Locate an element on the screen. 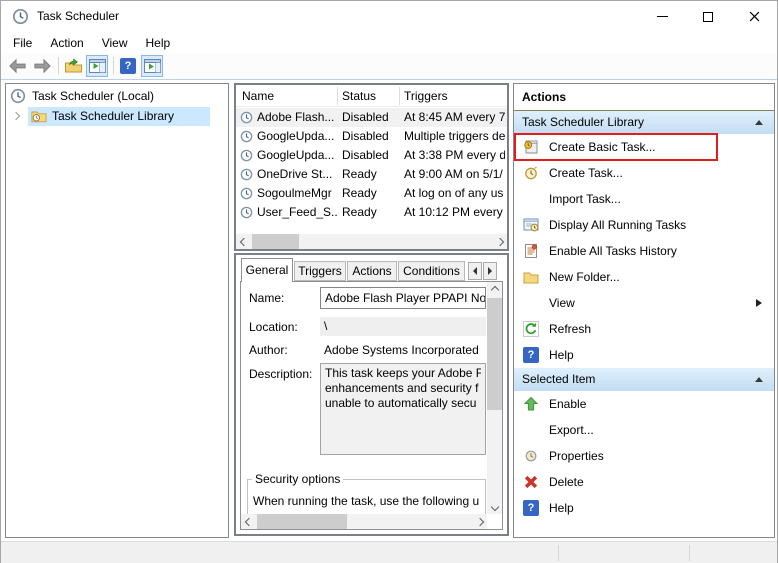 The height and width of the screenshot is (563, 778). maximize-button is located at coordinates (708, 16).